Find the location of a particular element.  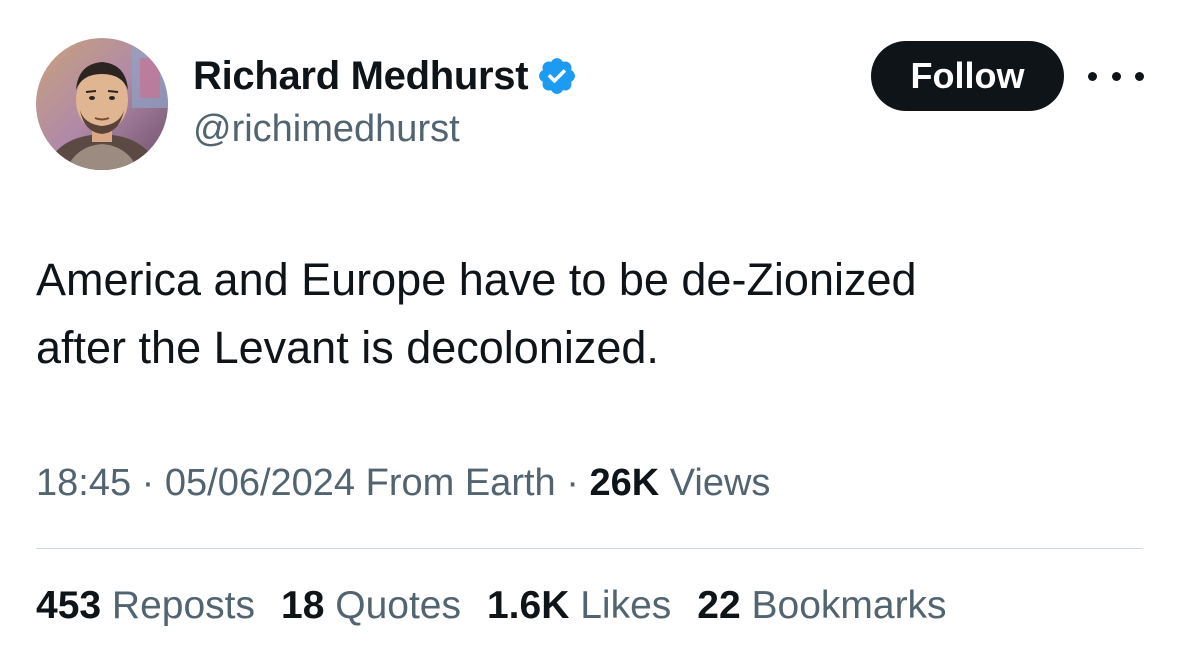

likes-count: 1.6K is located at coordinates (528, 605).